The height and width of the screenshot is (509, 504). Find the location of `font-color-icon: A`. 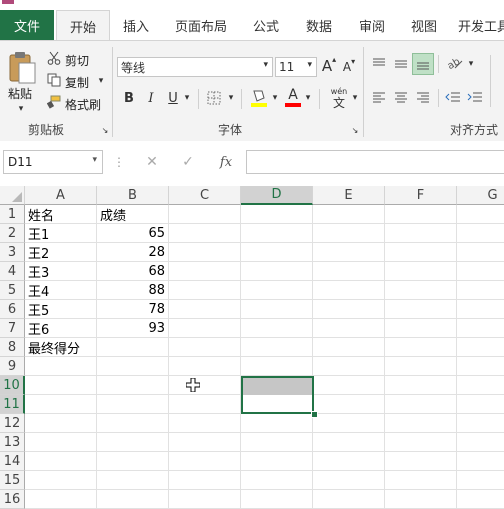

font-color-icon: A is located at coordinates (293, 97).